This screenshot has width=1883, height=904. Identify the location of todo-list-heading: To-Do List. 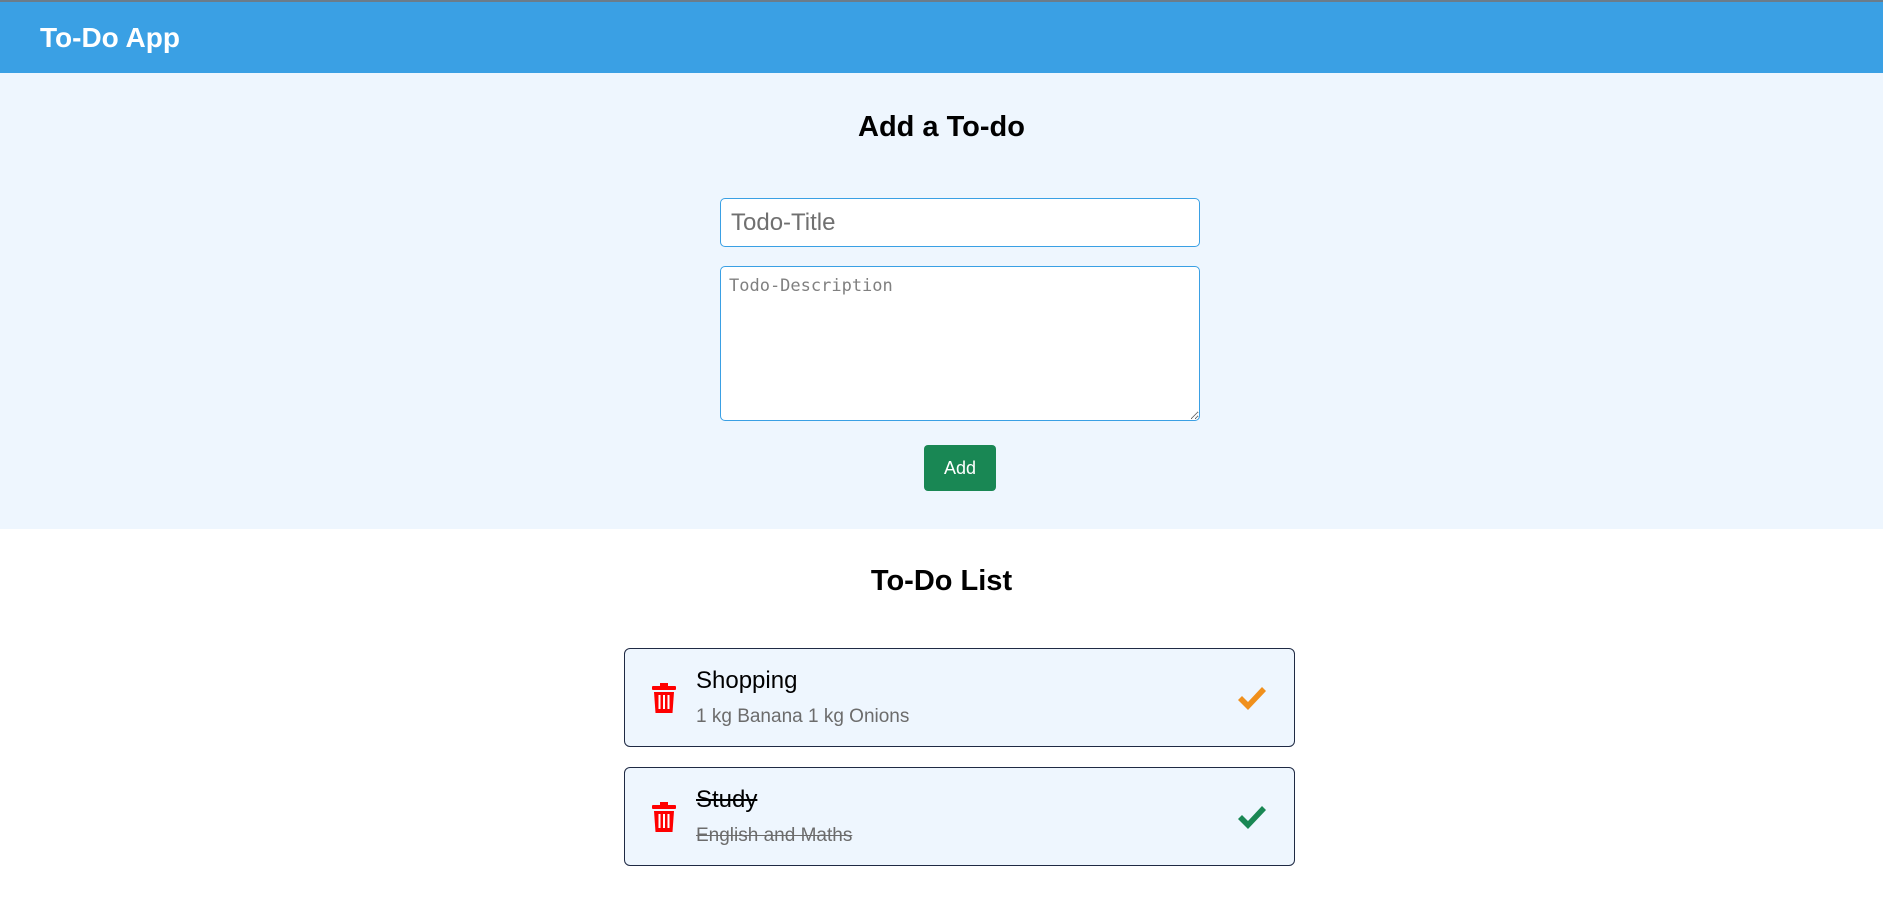
(941, 581).